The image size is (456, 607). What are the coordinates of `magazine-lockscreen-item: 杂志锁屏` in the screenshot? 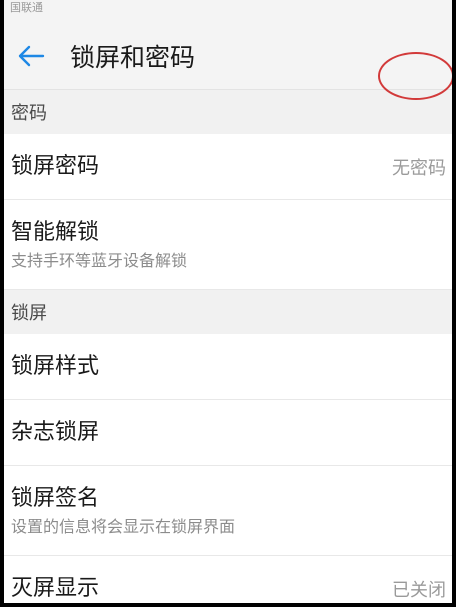 It's located at (228, 433).